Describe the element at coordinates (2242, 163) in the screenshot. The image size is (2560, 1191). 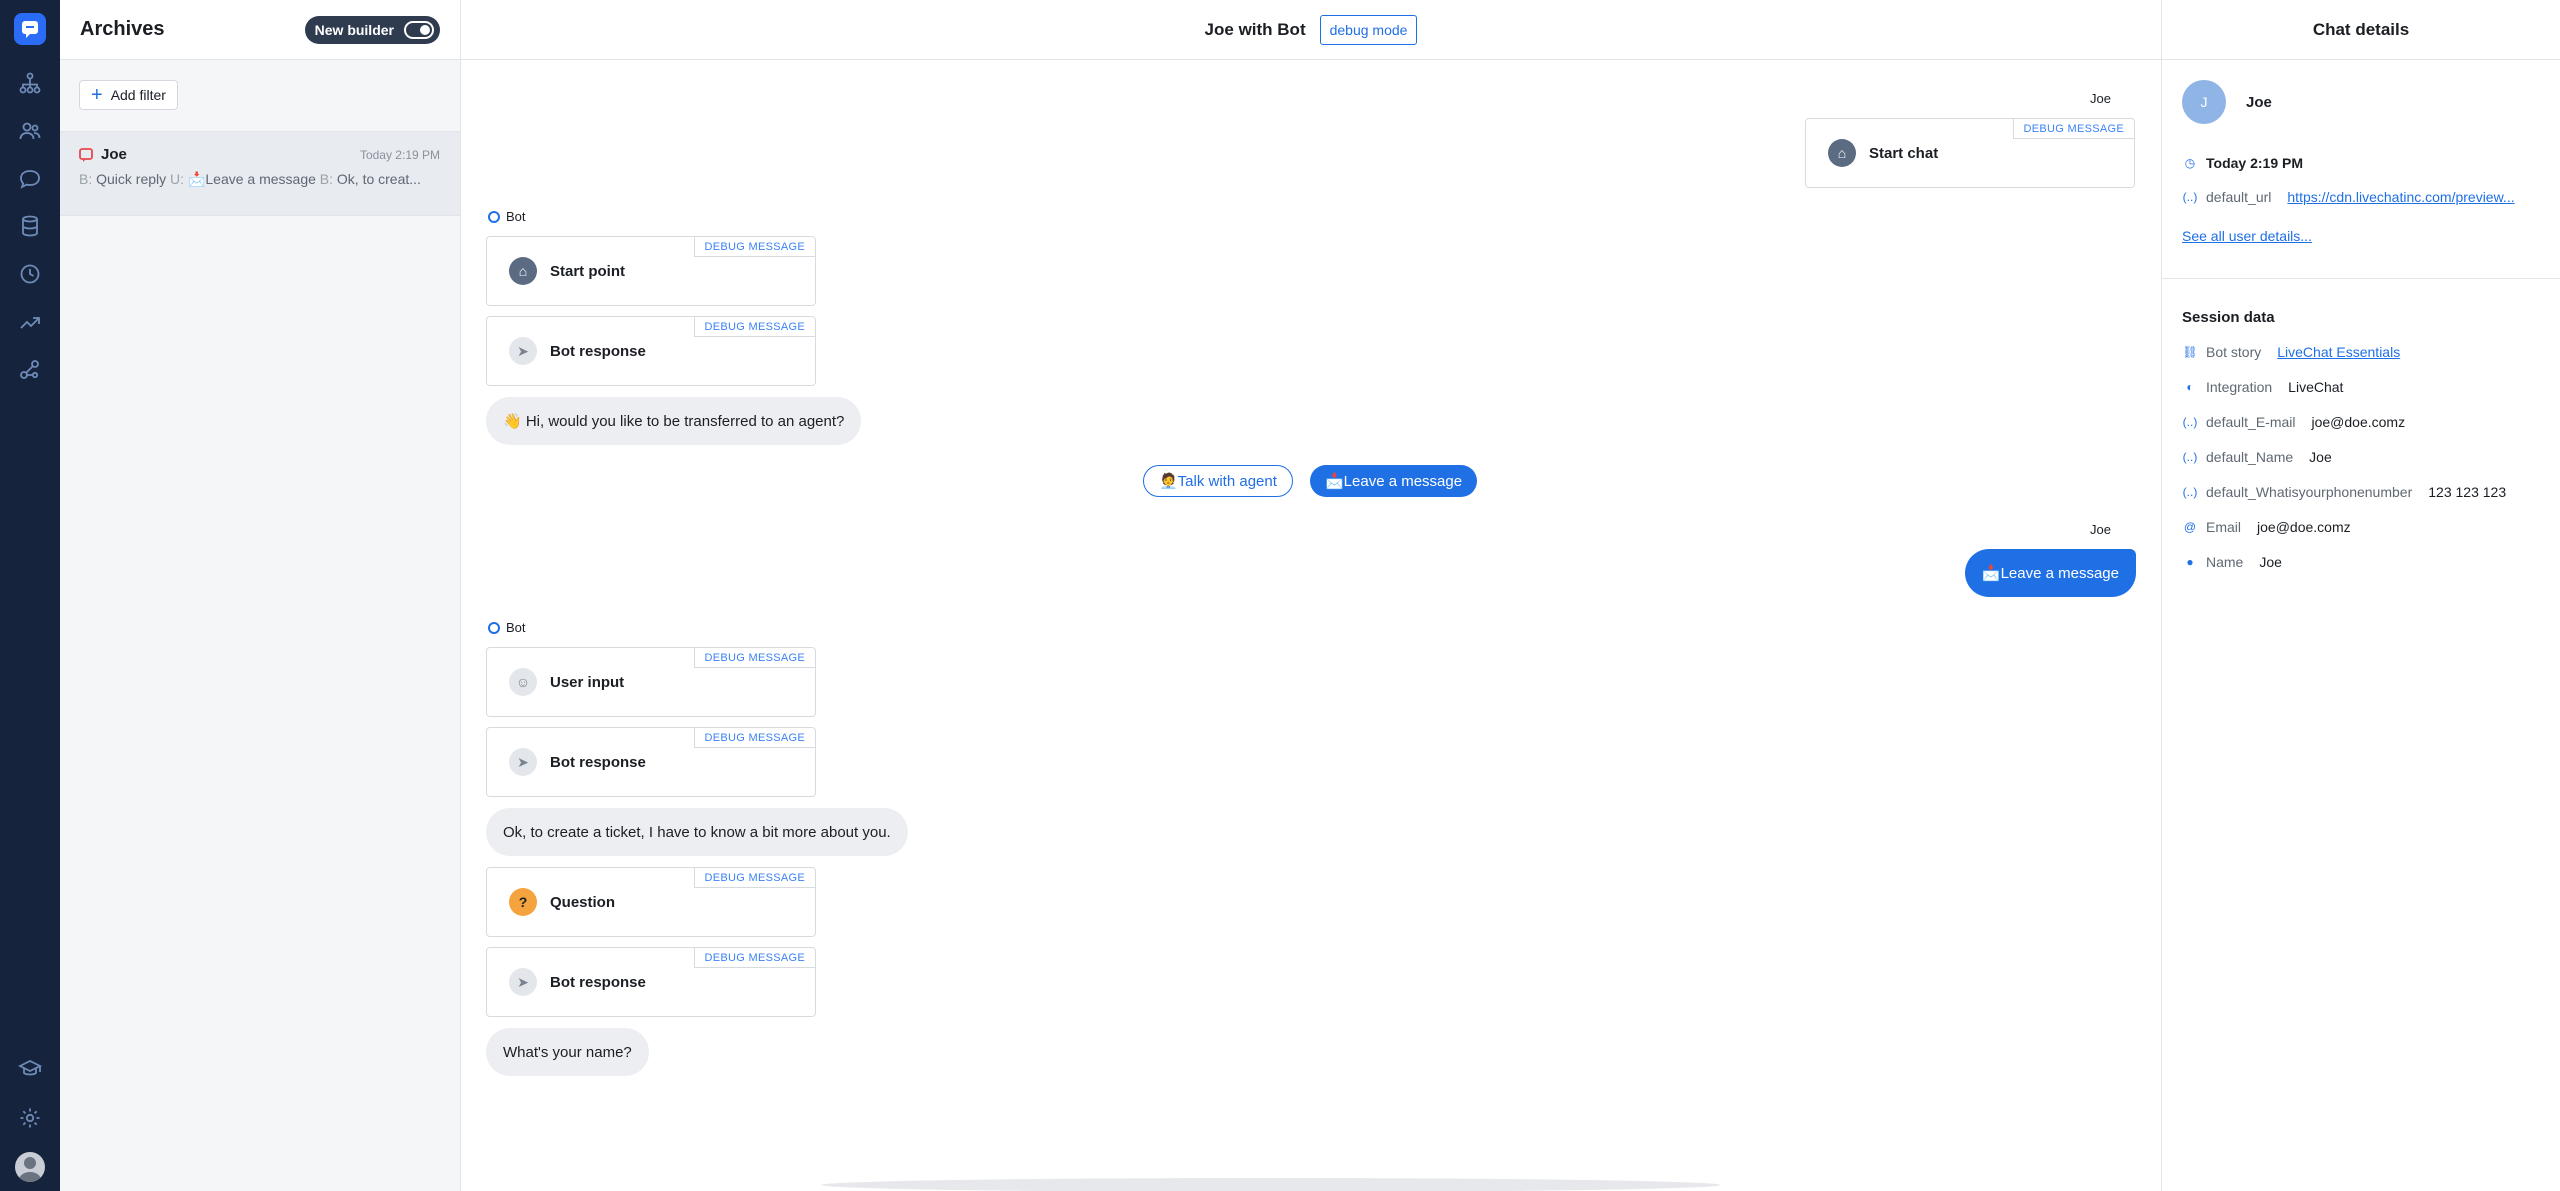
I see `details-time-row: ◷ Today 2:19 PM` at that location.